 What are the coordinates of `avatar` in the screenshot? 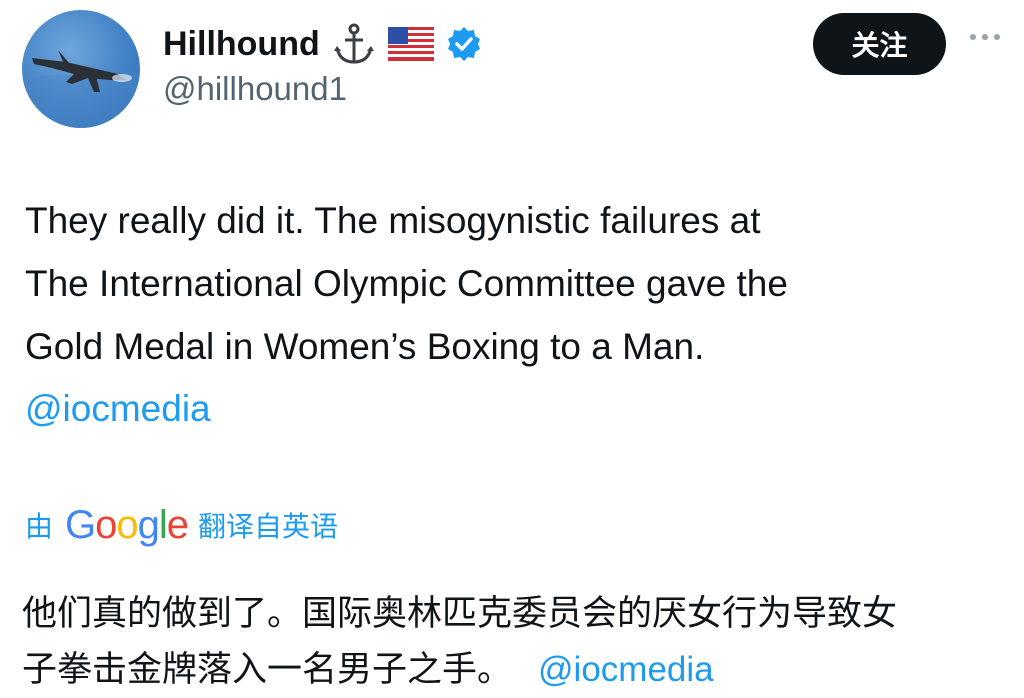 It's located at (81, 69).